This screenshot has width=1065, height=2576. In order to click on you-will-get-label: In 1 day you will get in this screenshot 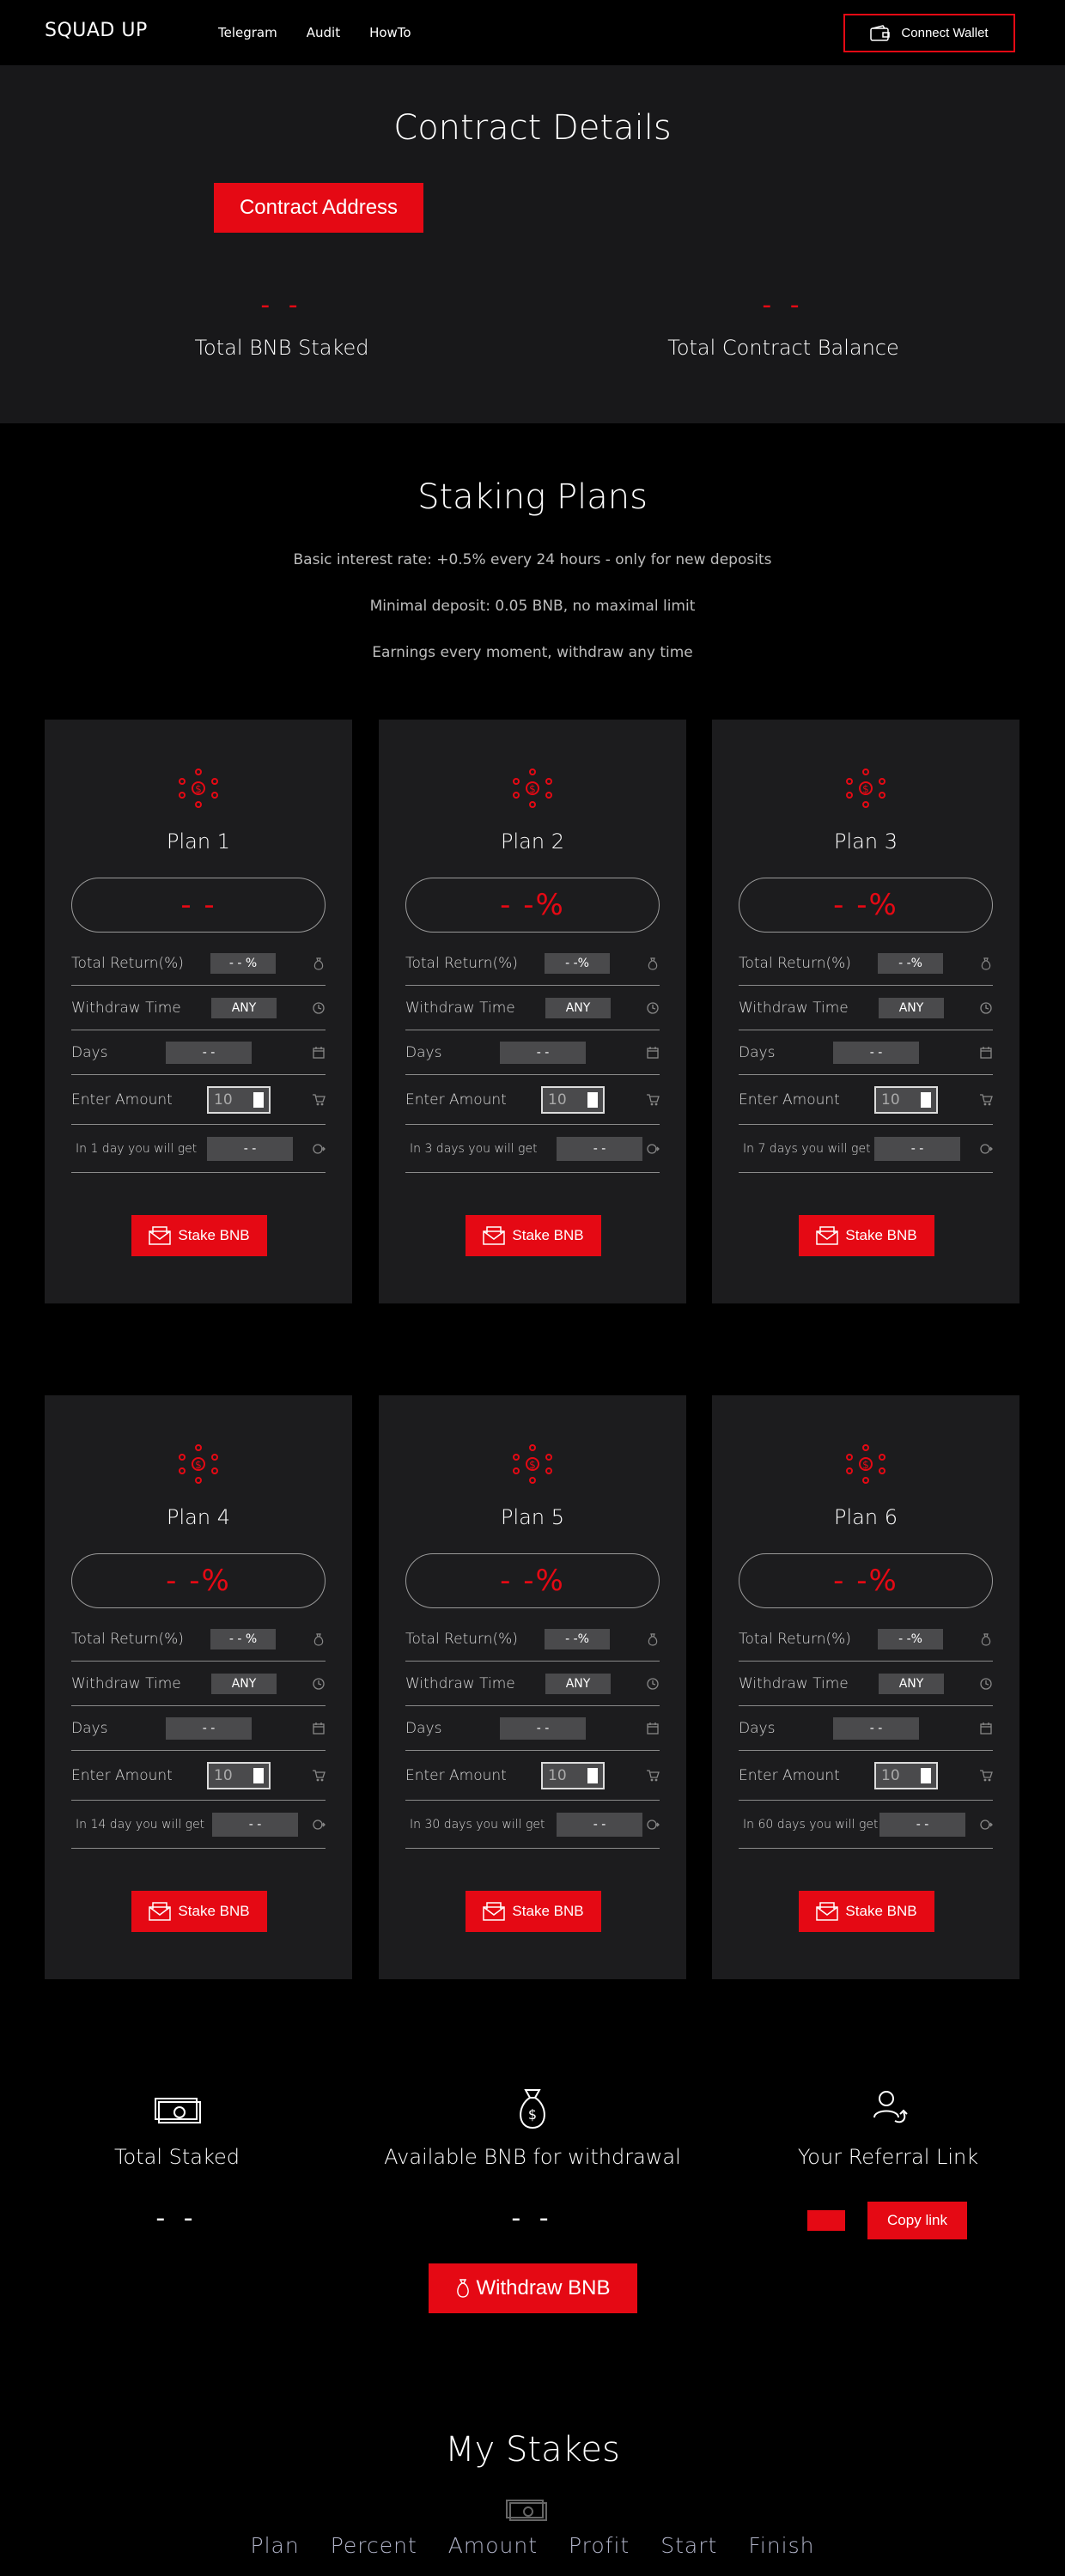, I will do `click(137, 1148)`.